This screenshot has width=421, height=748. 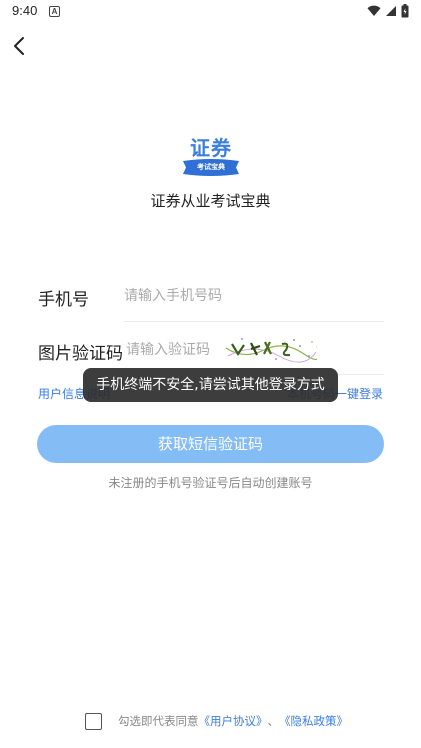 What do you see at coordinates (374, 10) in the screenshot?
I see `wifi-icon` at bounding box center [374, 10].